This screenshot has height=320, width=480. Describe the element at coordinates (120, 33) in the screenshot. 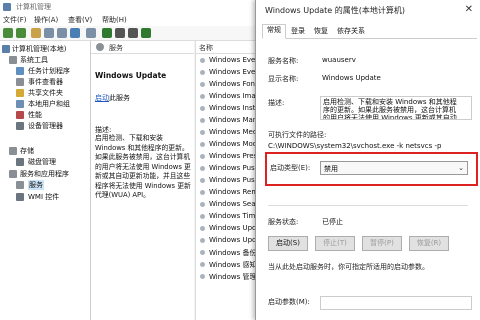

I see `stop-service-icon` at that location.